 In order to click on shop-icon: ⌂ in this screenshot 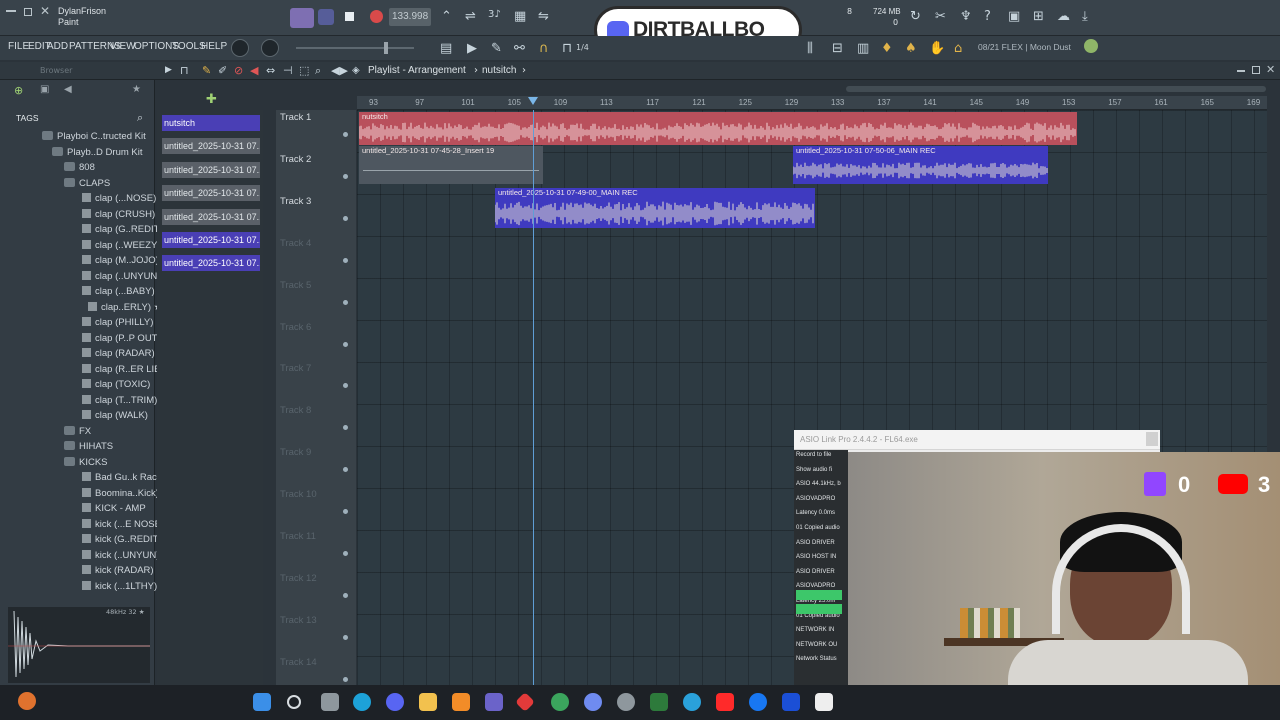, I will do `click(958, 48)`.